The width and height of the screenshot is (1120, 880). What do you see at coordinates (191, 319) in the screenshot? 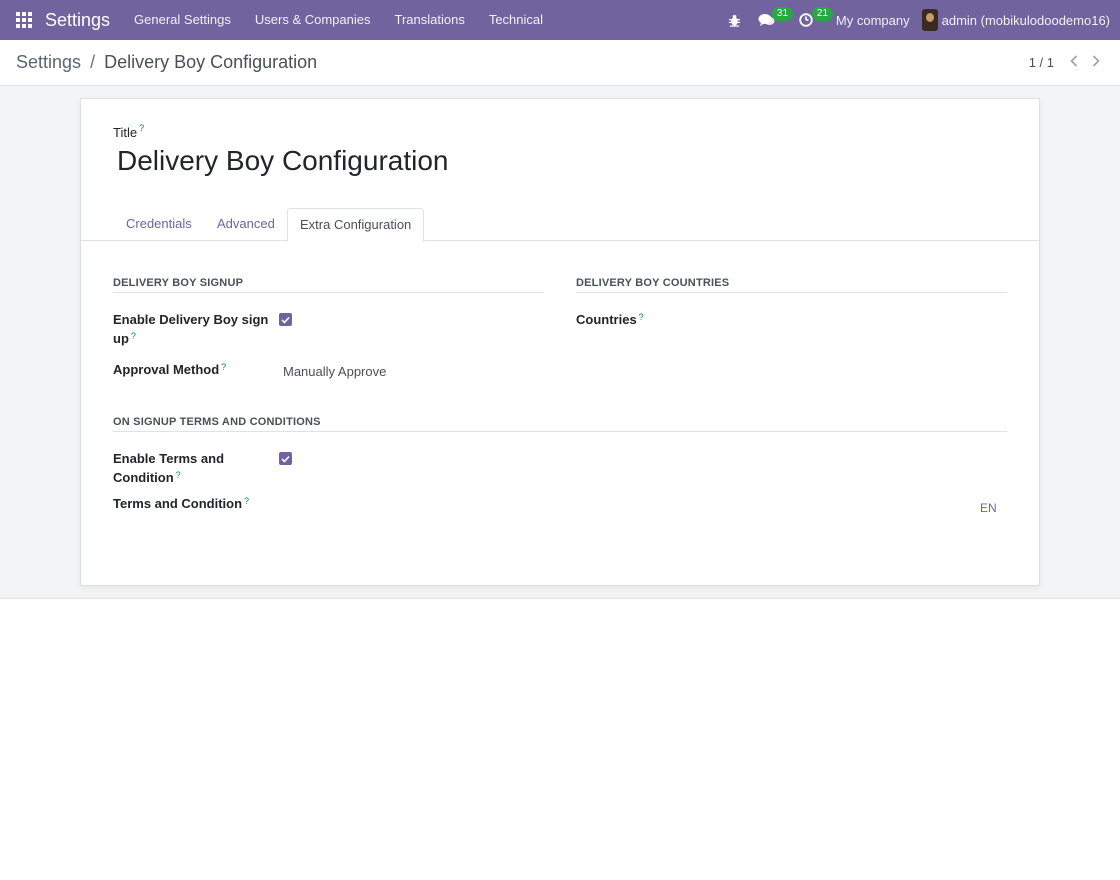
I see `enable-signup-label-line1: Enable Delivery Boy sign` at bounding box center [191, 319].